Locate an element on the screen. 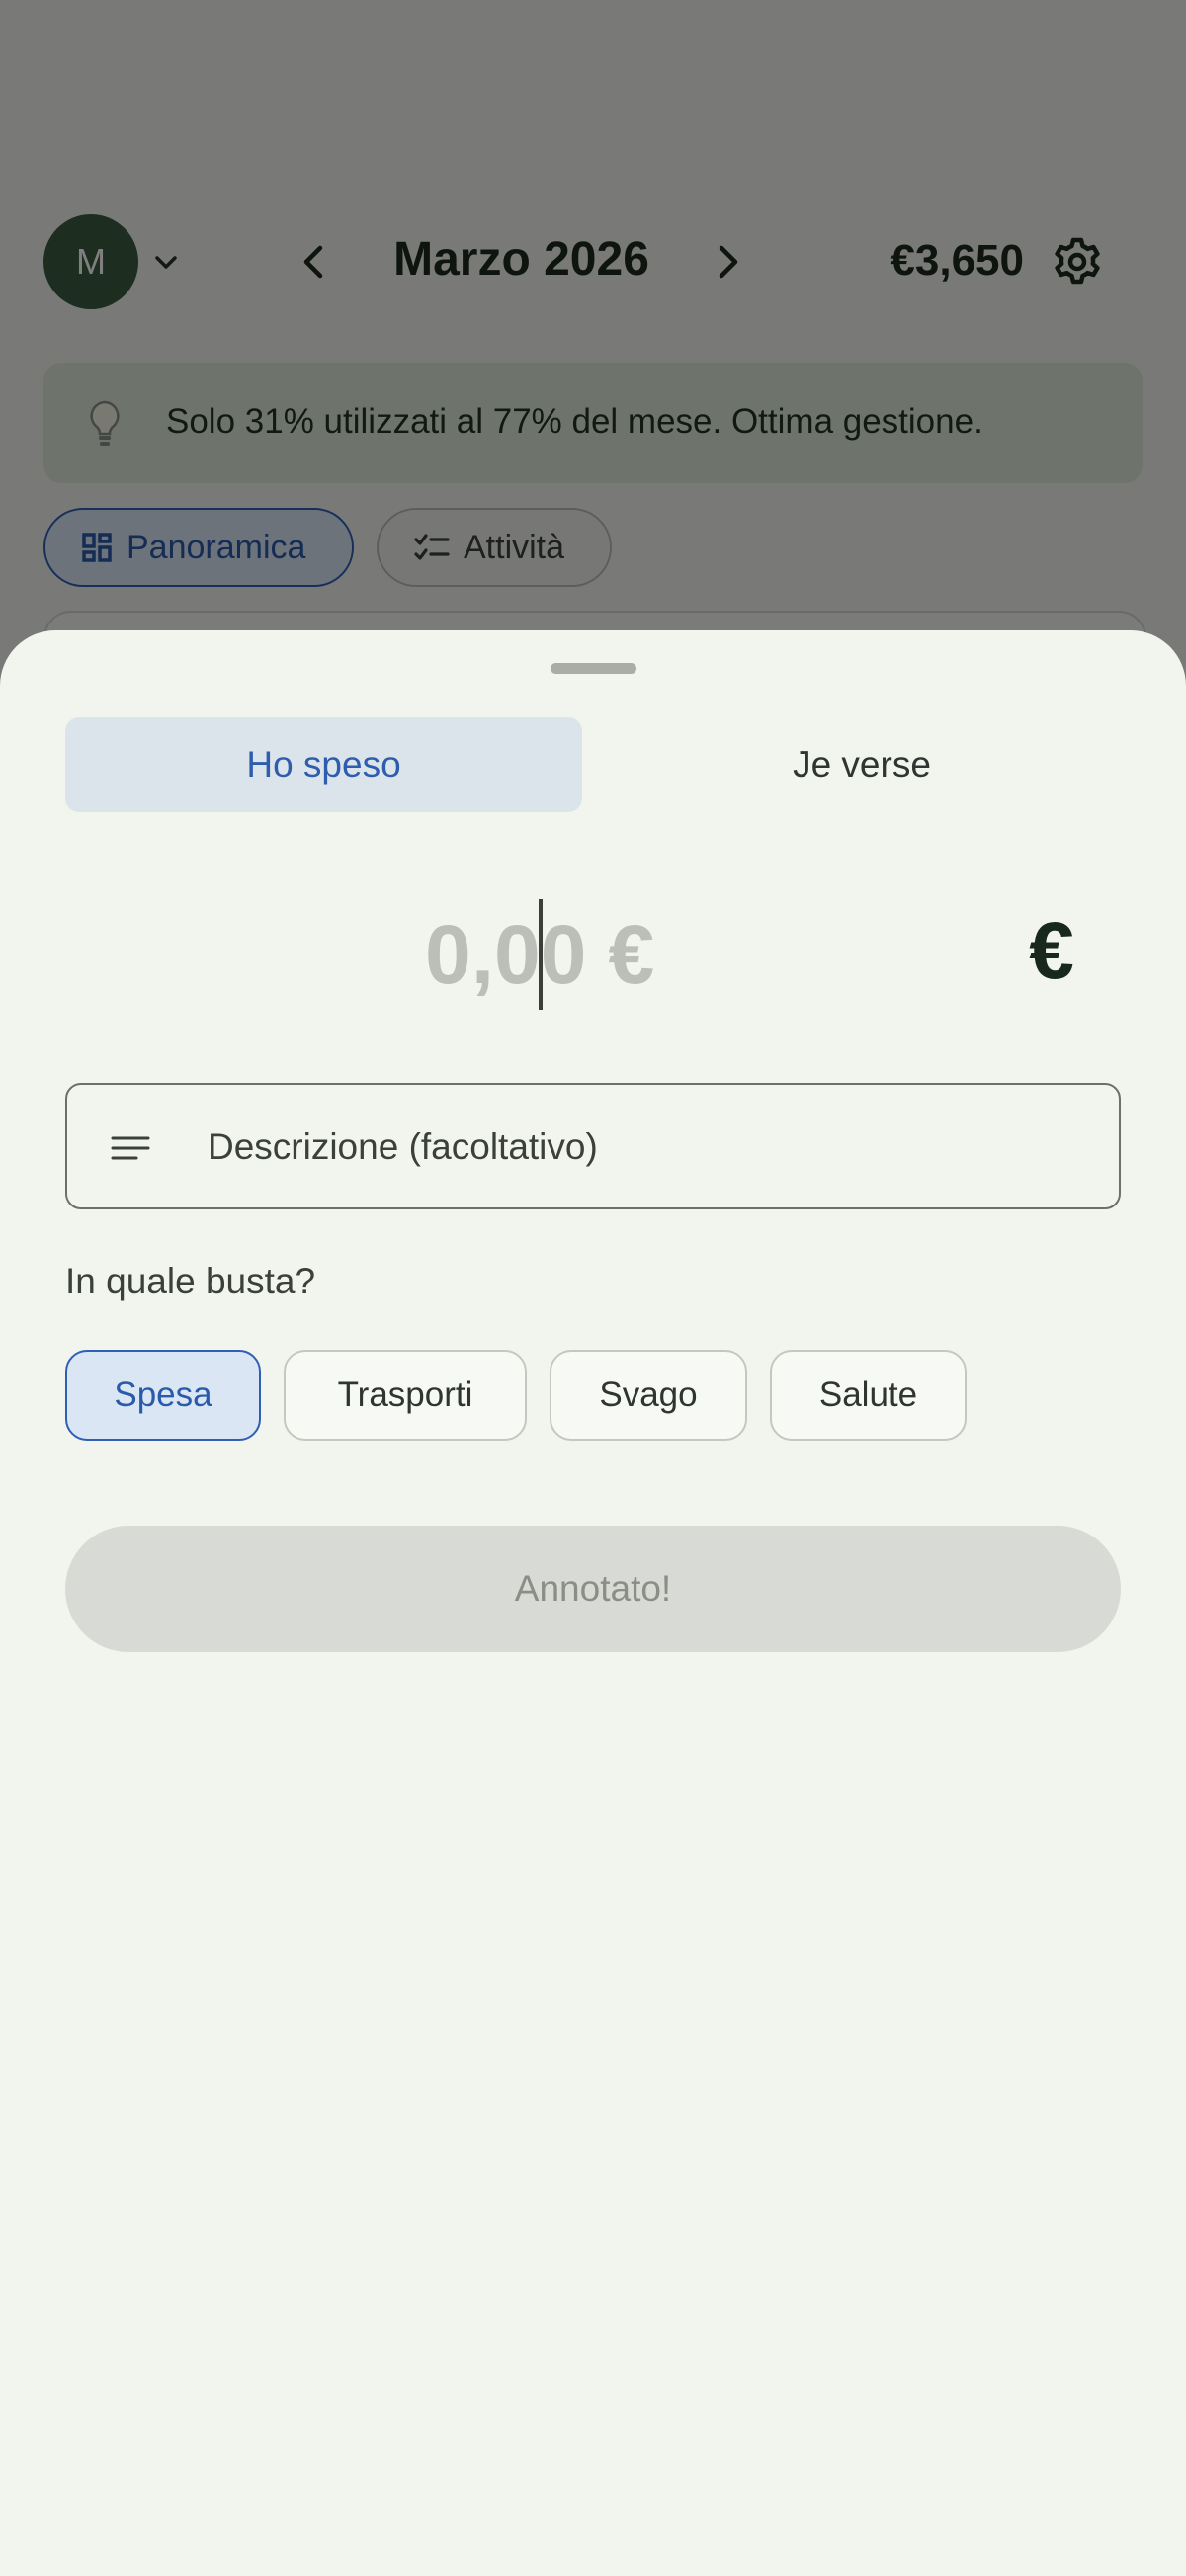 This screenshot has width=1186, height=2576. envelope-chip-label: Svago is located at coordinates (648, 1394).